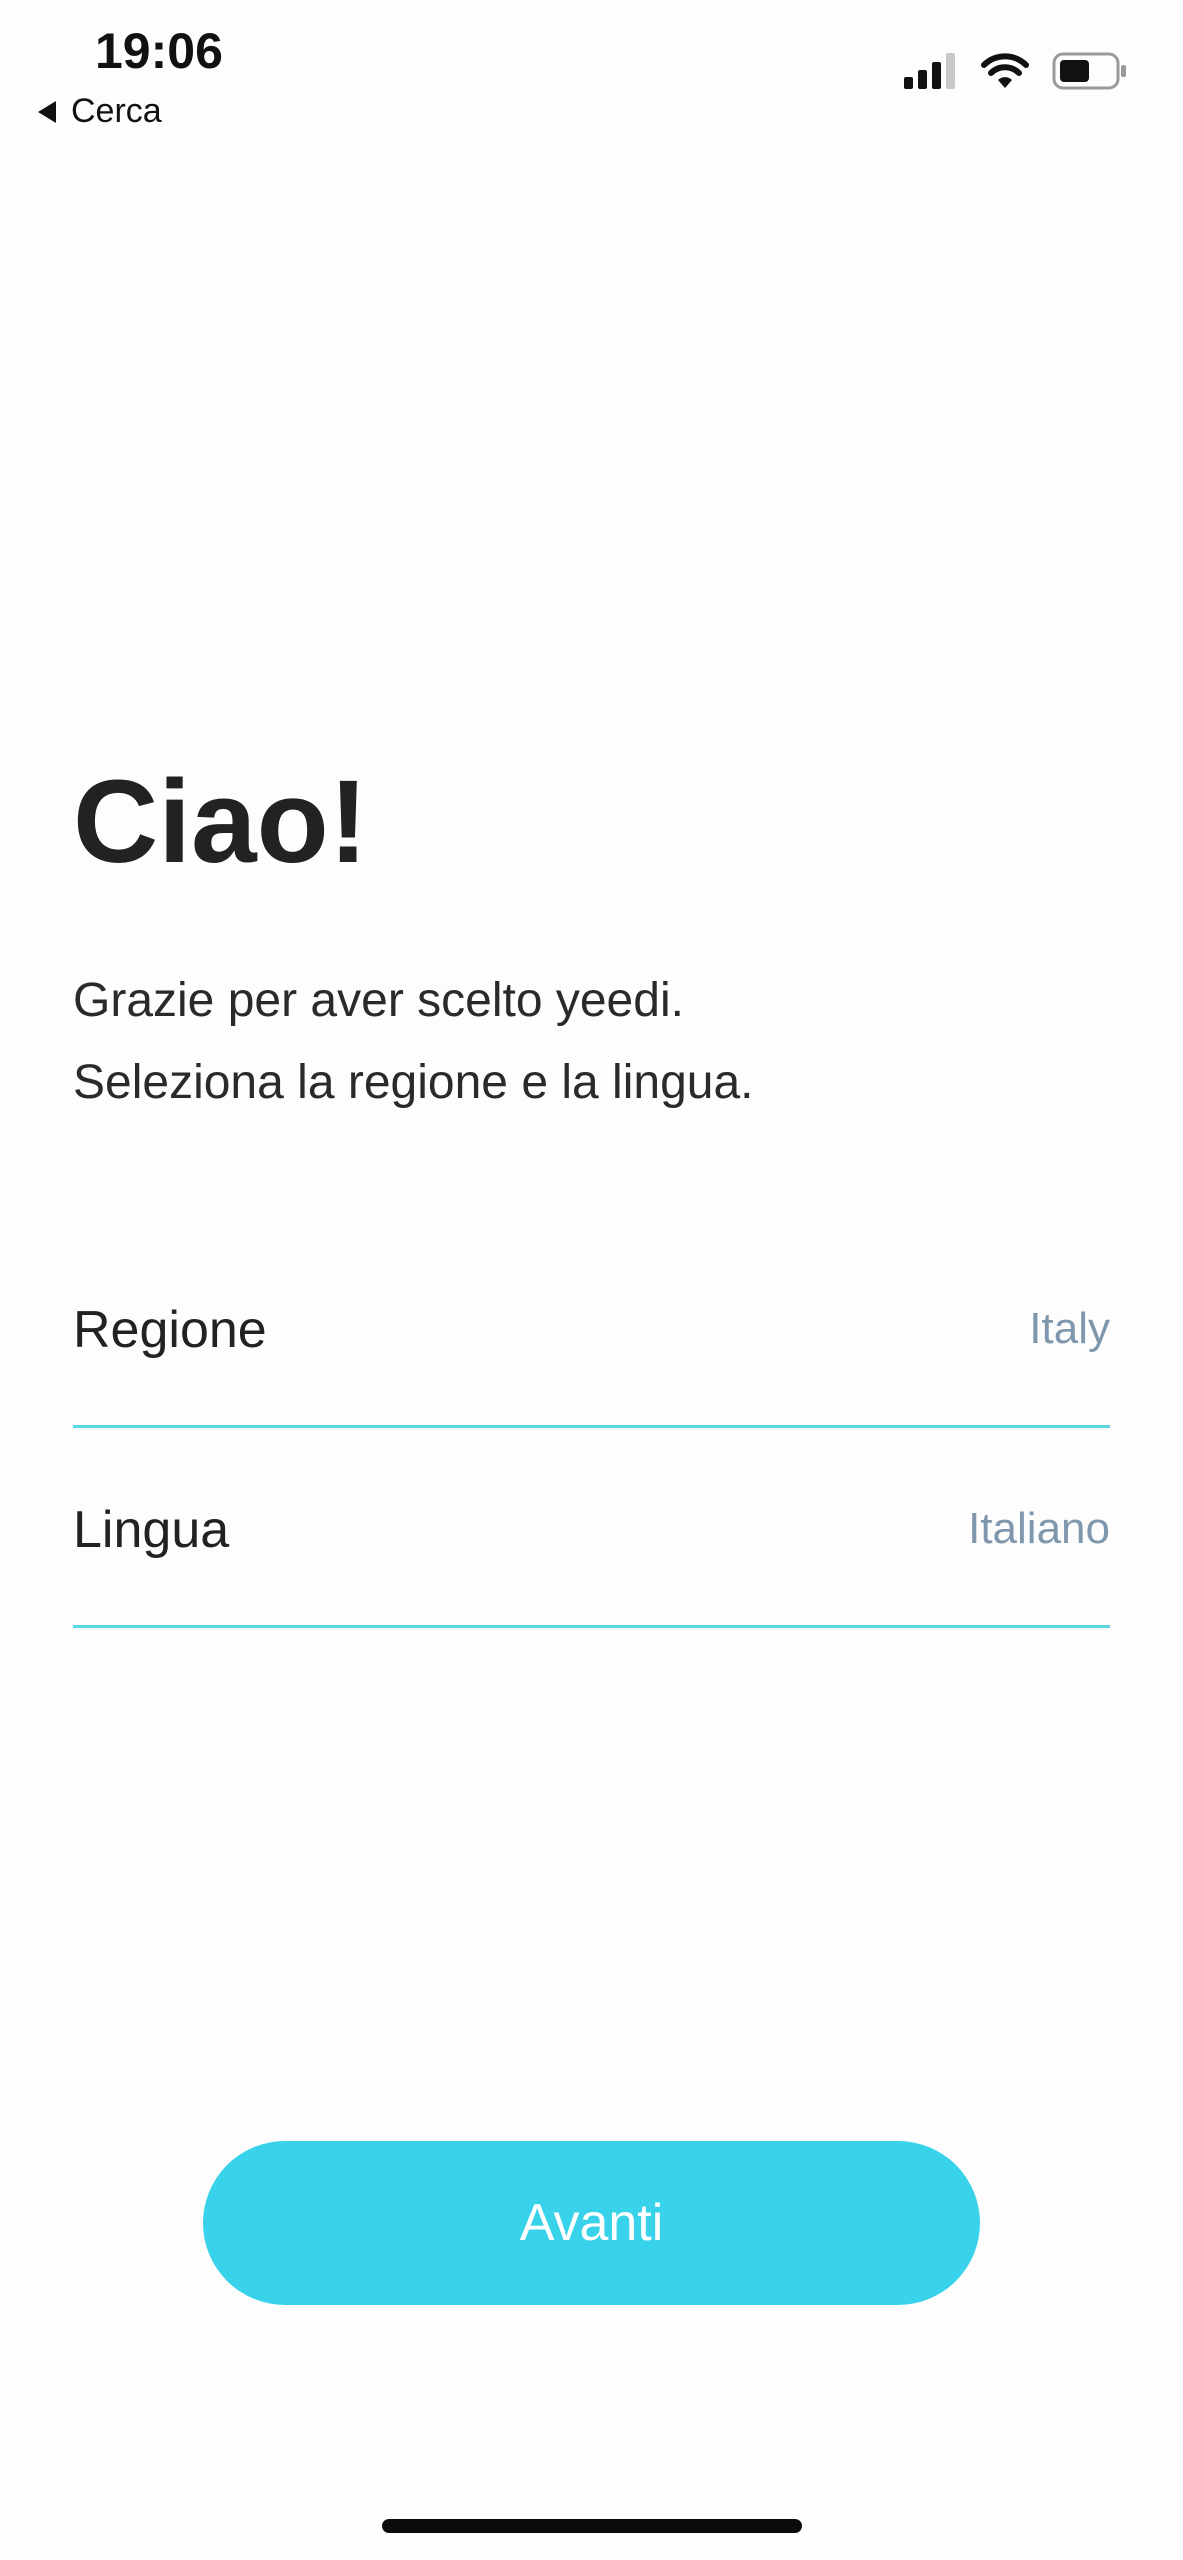 Image resolution: width=1183 pixels, height=2560 pixels. Describe the element at coordinates (47, 111) in the screenshot. I see `back-arrow-icon` at that location.